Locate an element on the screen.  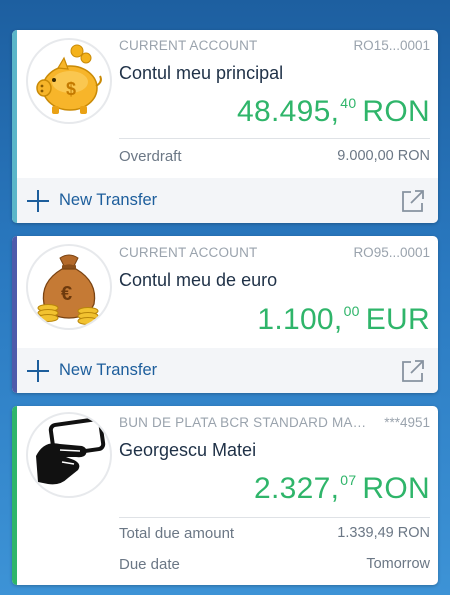
account-balance: 1.100,00 EUR is located at coordinates (343, 320).